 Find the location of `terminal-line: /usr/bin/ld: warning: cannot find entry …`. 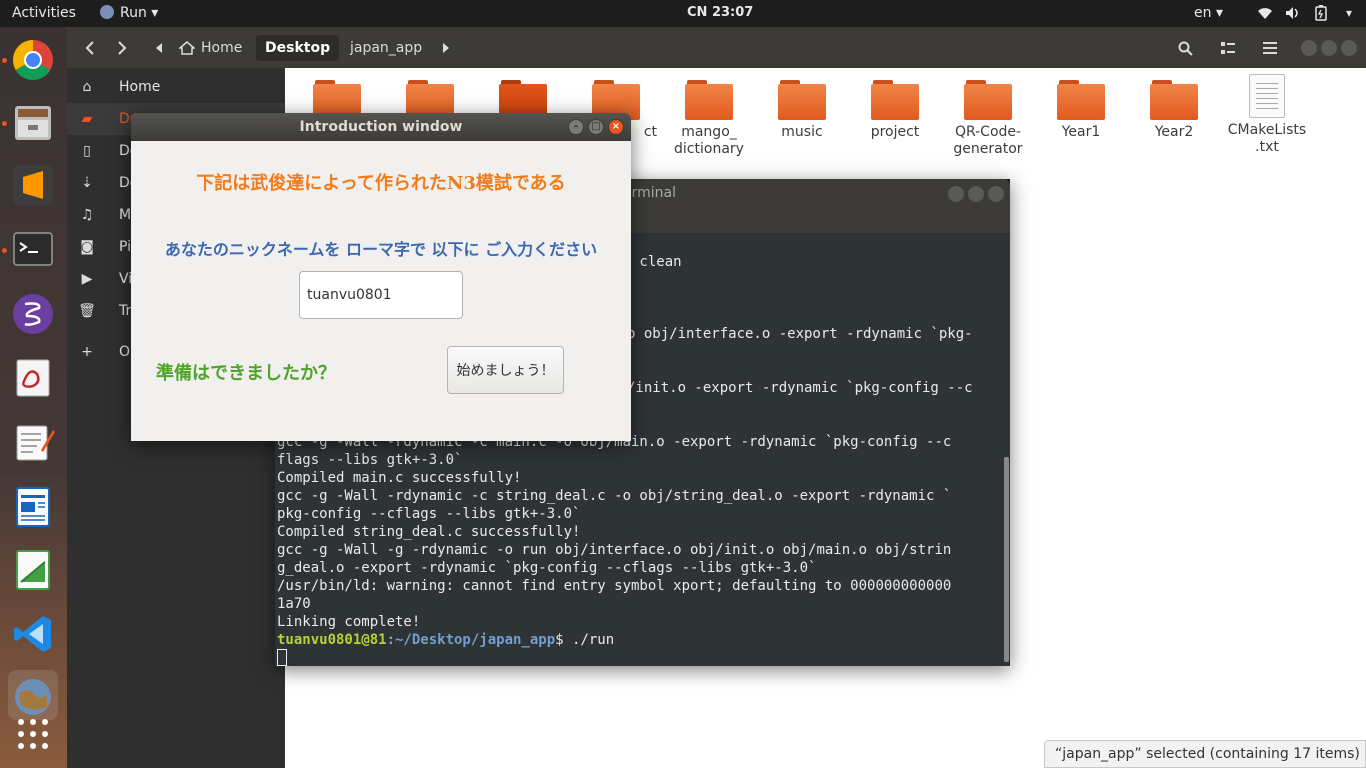

terminal-line: /usr/bin/ld: warning: cannot find entry … is located at coordinates (614, 586).